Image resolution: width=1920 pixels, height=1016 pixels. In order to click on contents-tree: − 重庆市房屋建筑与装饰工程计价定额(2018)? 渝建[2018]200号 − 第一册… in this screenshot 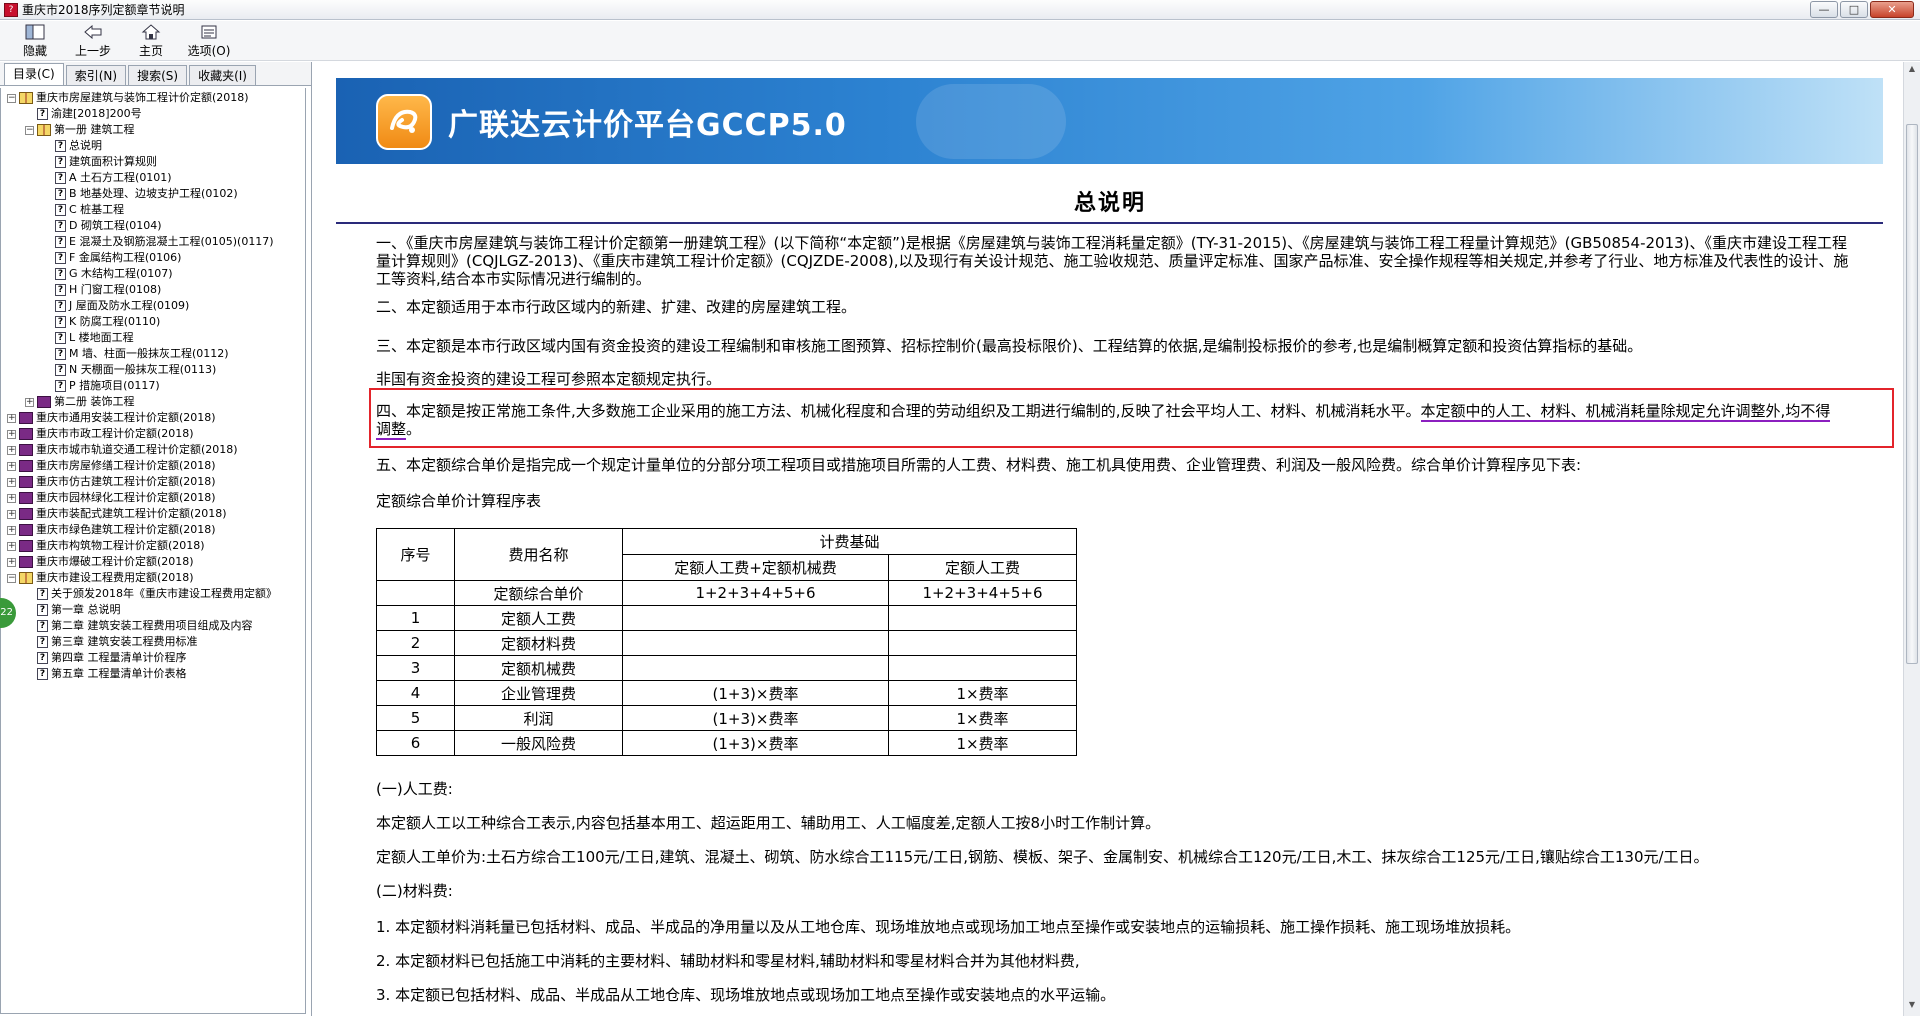, I will do `click(153, 551)`.